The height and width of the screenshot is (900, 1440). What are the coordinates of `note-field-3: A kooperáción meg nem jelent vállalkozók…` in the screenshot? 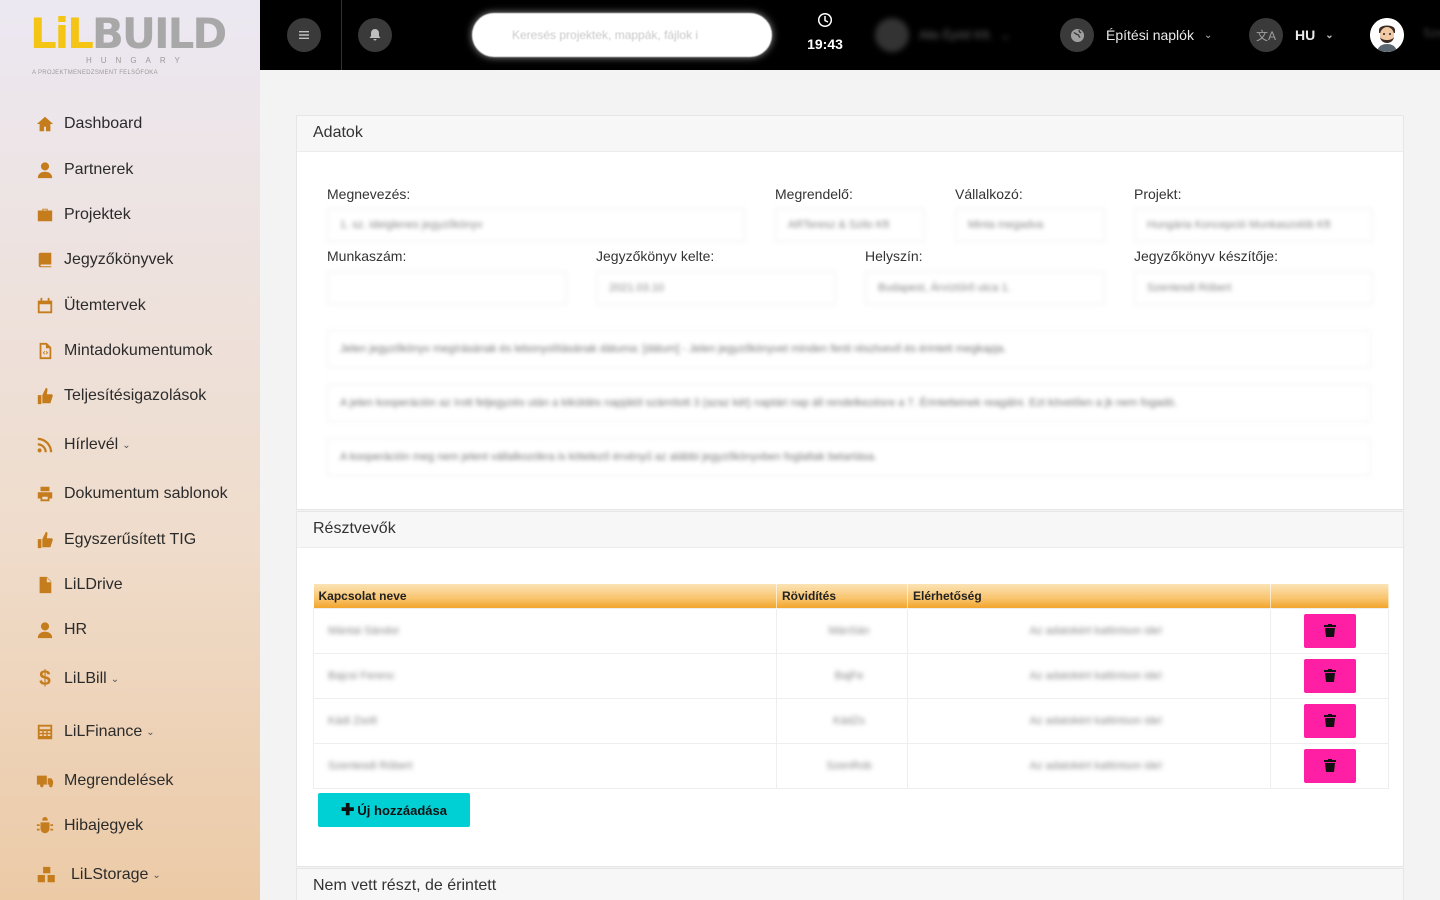 It's located at (849, 457).